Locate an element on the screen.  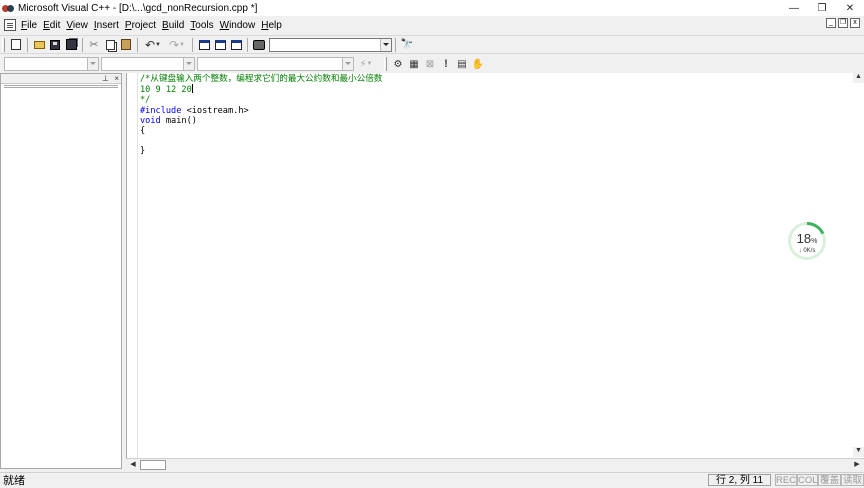
undo-icon: ↶ is located at coordinates (150, 44).